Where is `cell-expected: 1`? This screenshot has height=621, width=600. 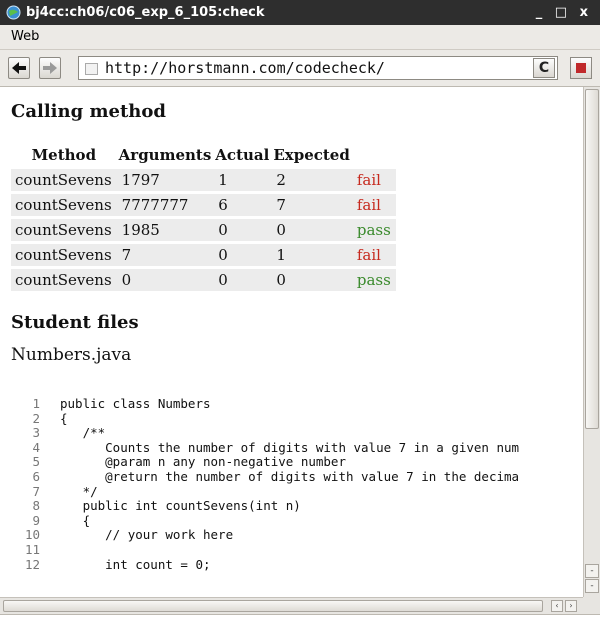 cell-expected: 1 is located at coordinates (311, 255).